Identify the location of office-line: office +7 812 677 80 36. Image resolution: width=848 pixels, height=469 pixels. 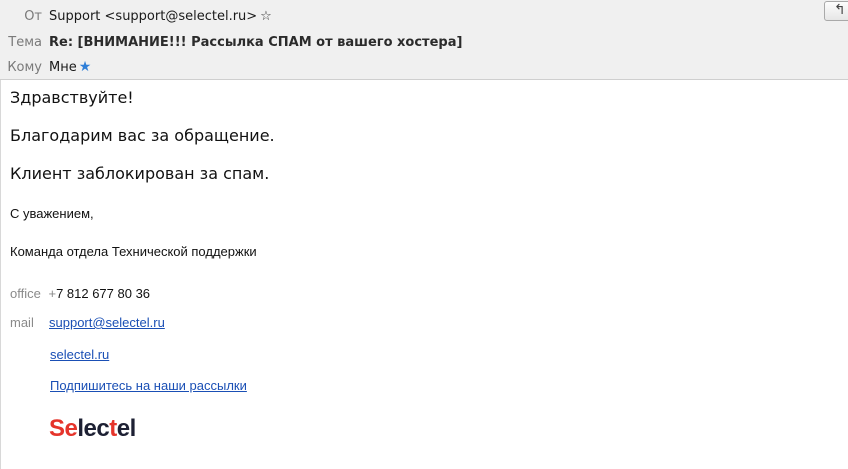
(80, 293).